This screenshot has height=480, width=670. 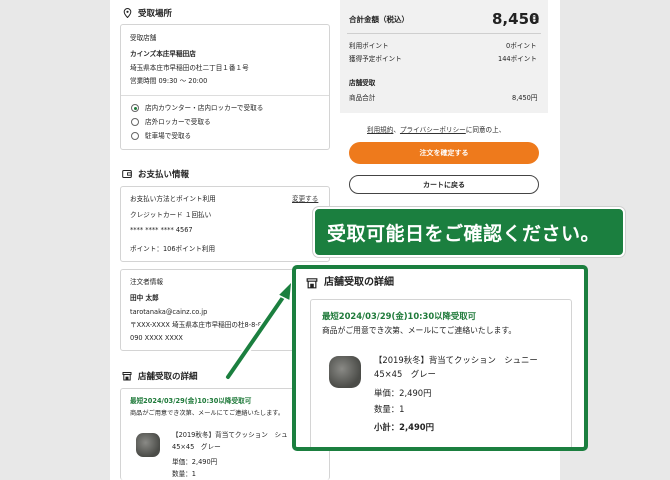 What do you see at coordinates (305, 199) in the screenshot?
I see `change-payment-link: 変更する` at bounding box center [305, 199].